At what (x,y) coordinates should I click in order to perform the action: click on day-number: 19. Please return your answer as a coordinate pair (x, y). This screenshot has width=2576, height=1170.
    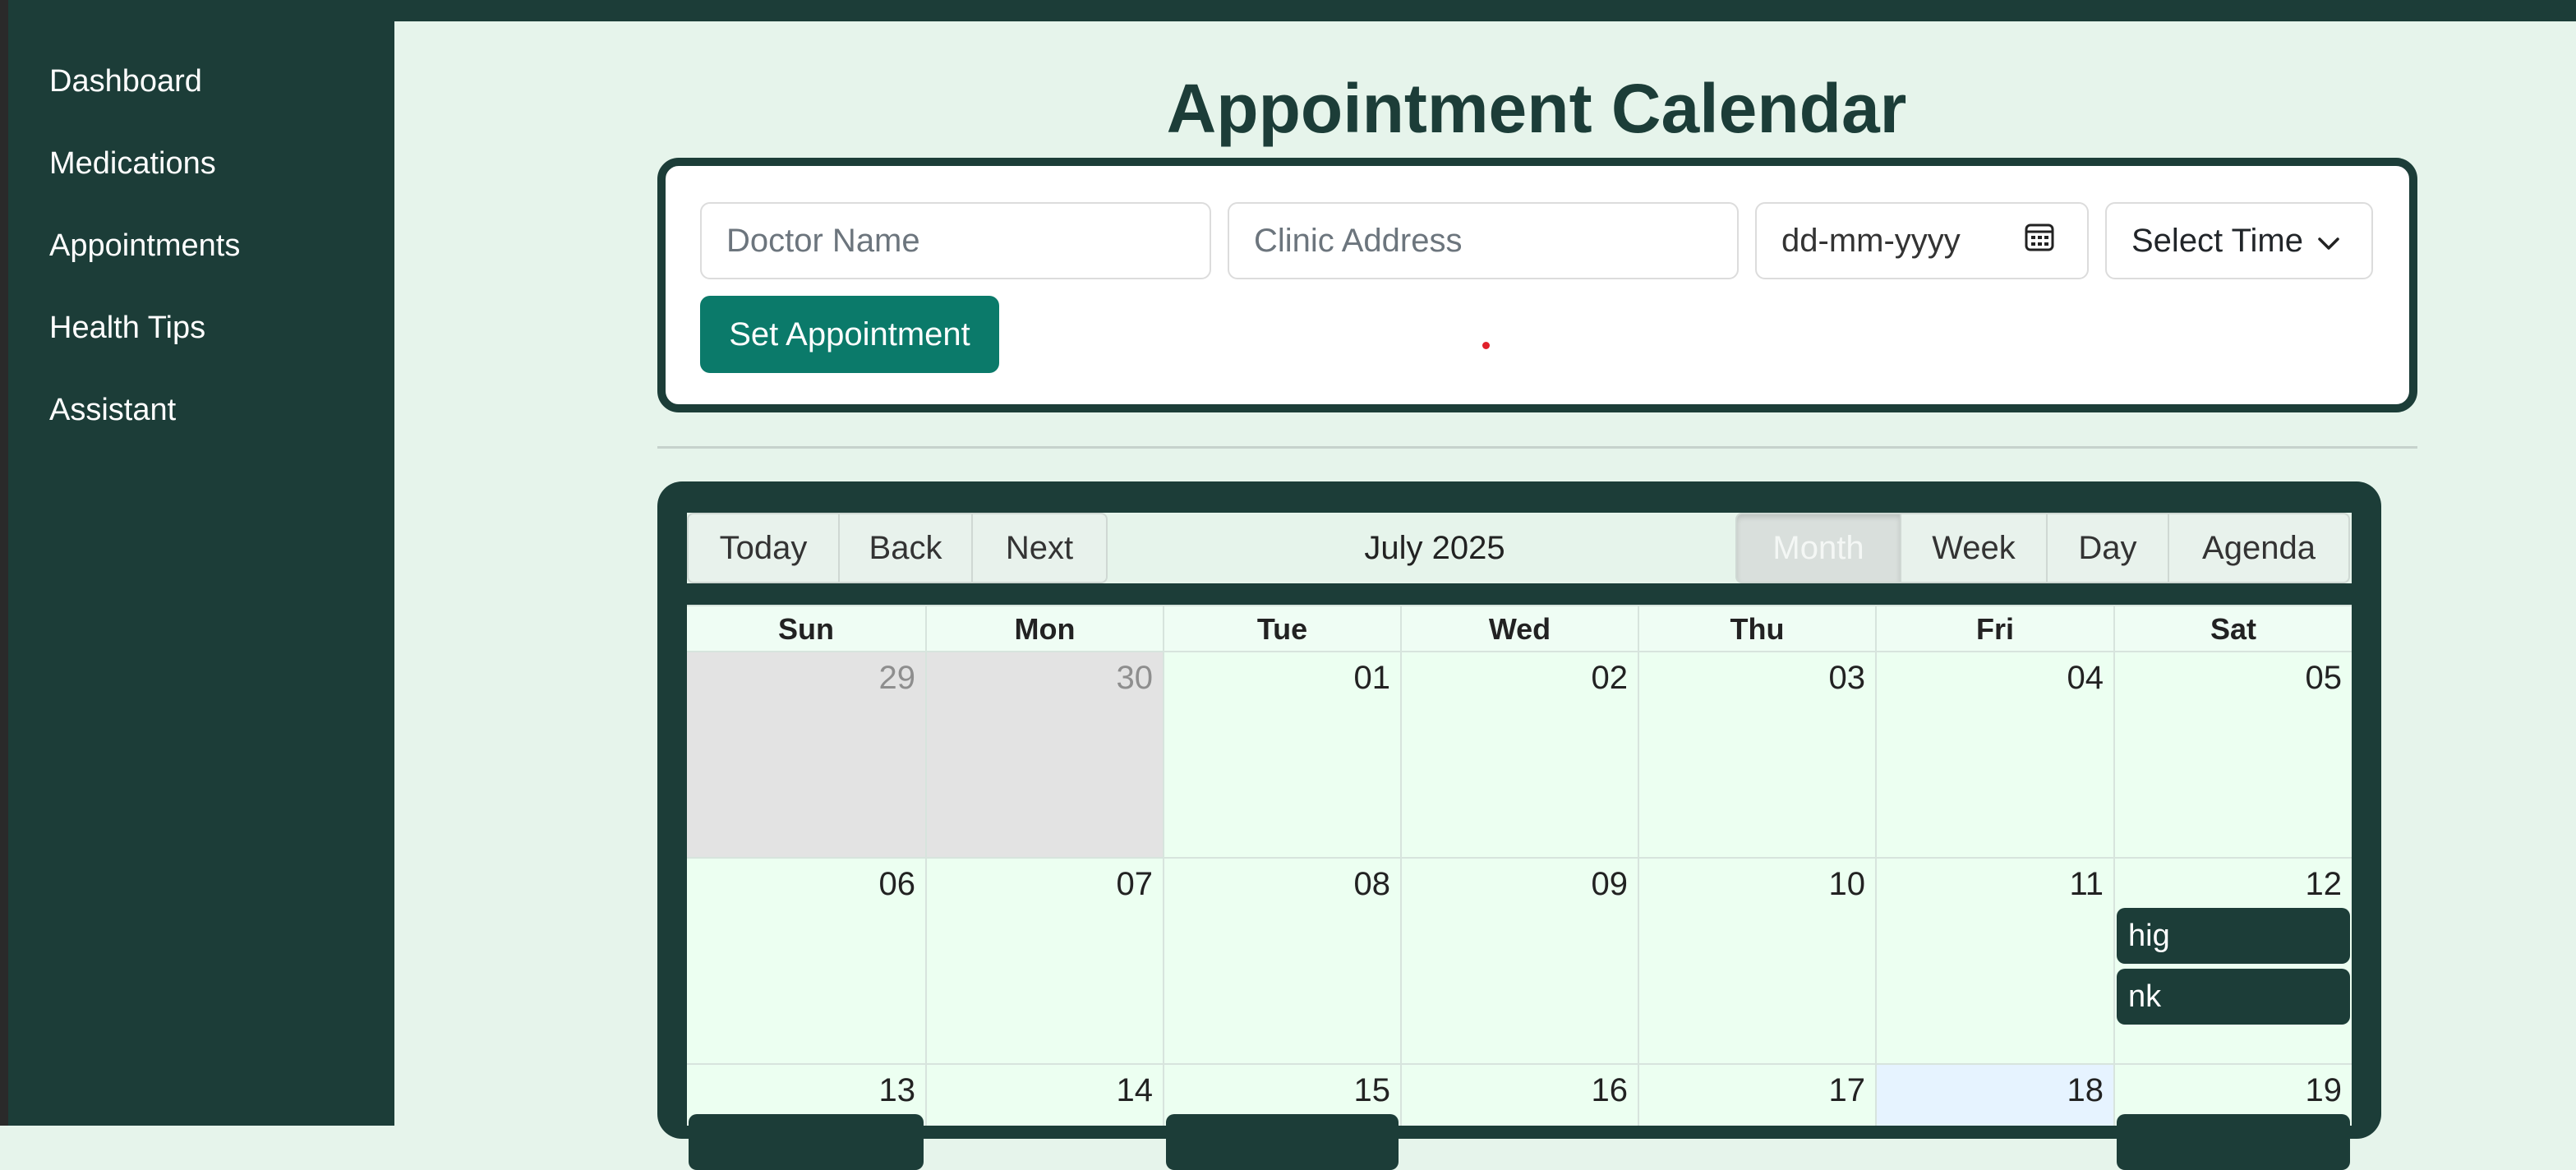
    Looking at the image, I should click on (2324, 1090).